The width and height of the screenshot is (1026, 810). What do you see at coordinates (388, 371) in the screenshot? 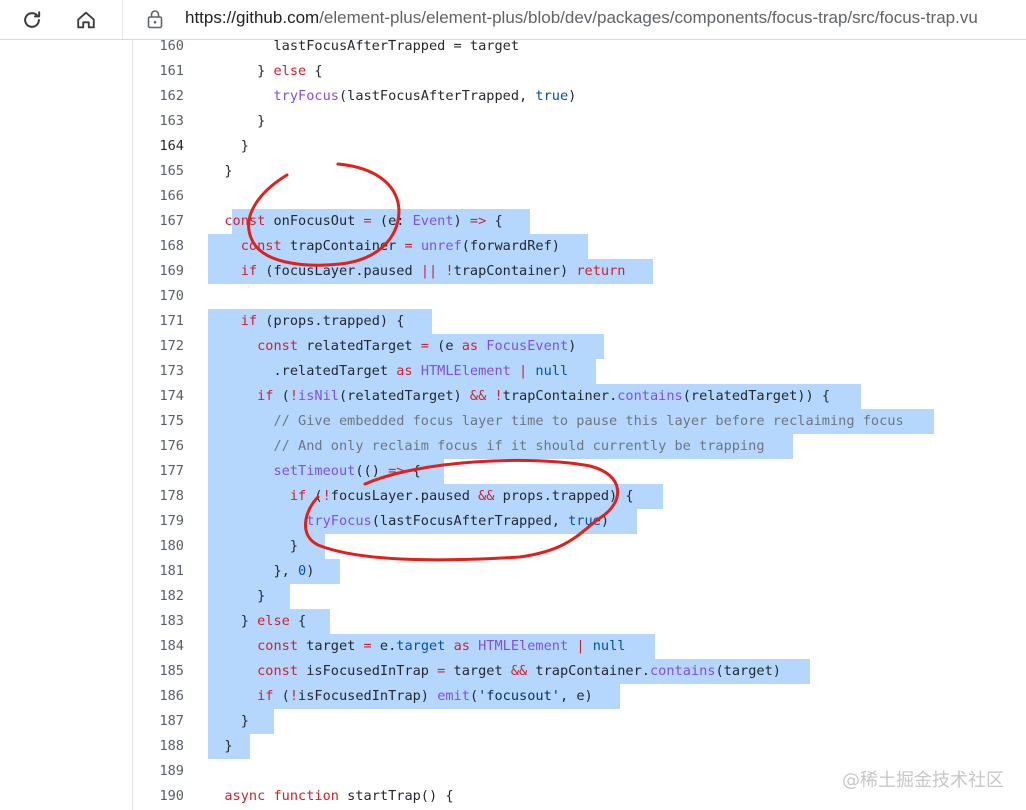
I see `code-text: .relatedTarget as HTMLElement | null` at bounding box center [388, 371].